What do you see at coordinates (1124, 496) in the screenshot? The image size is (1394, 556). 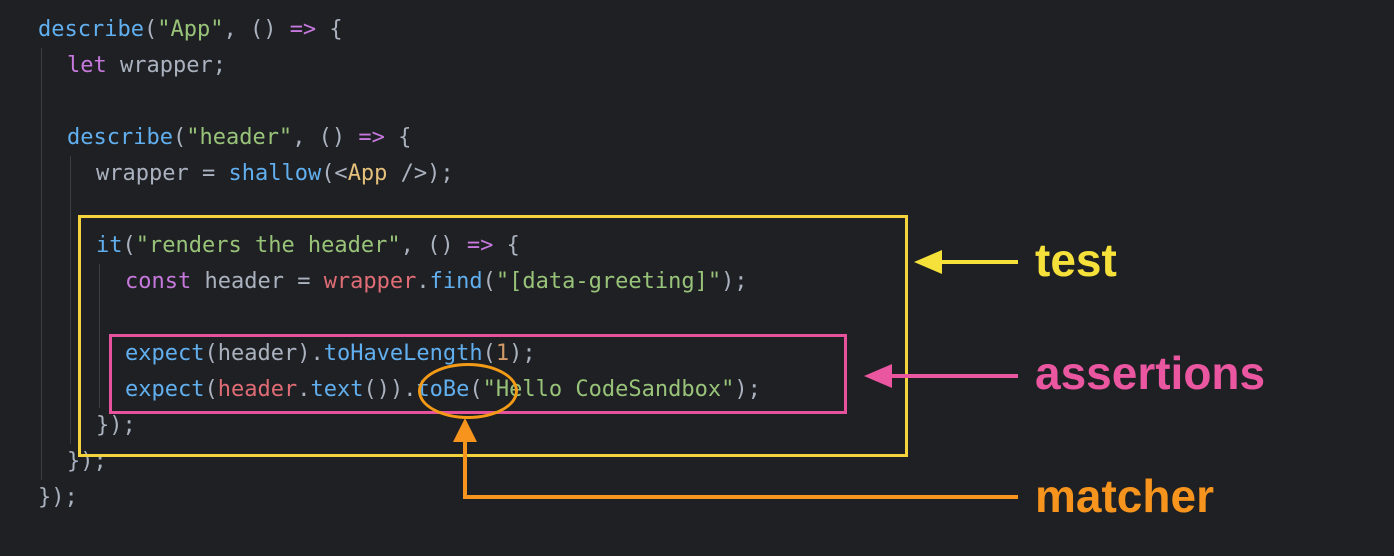 I see `matcher-label: matcher` at bounding box center [1124, 496].